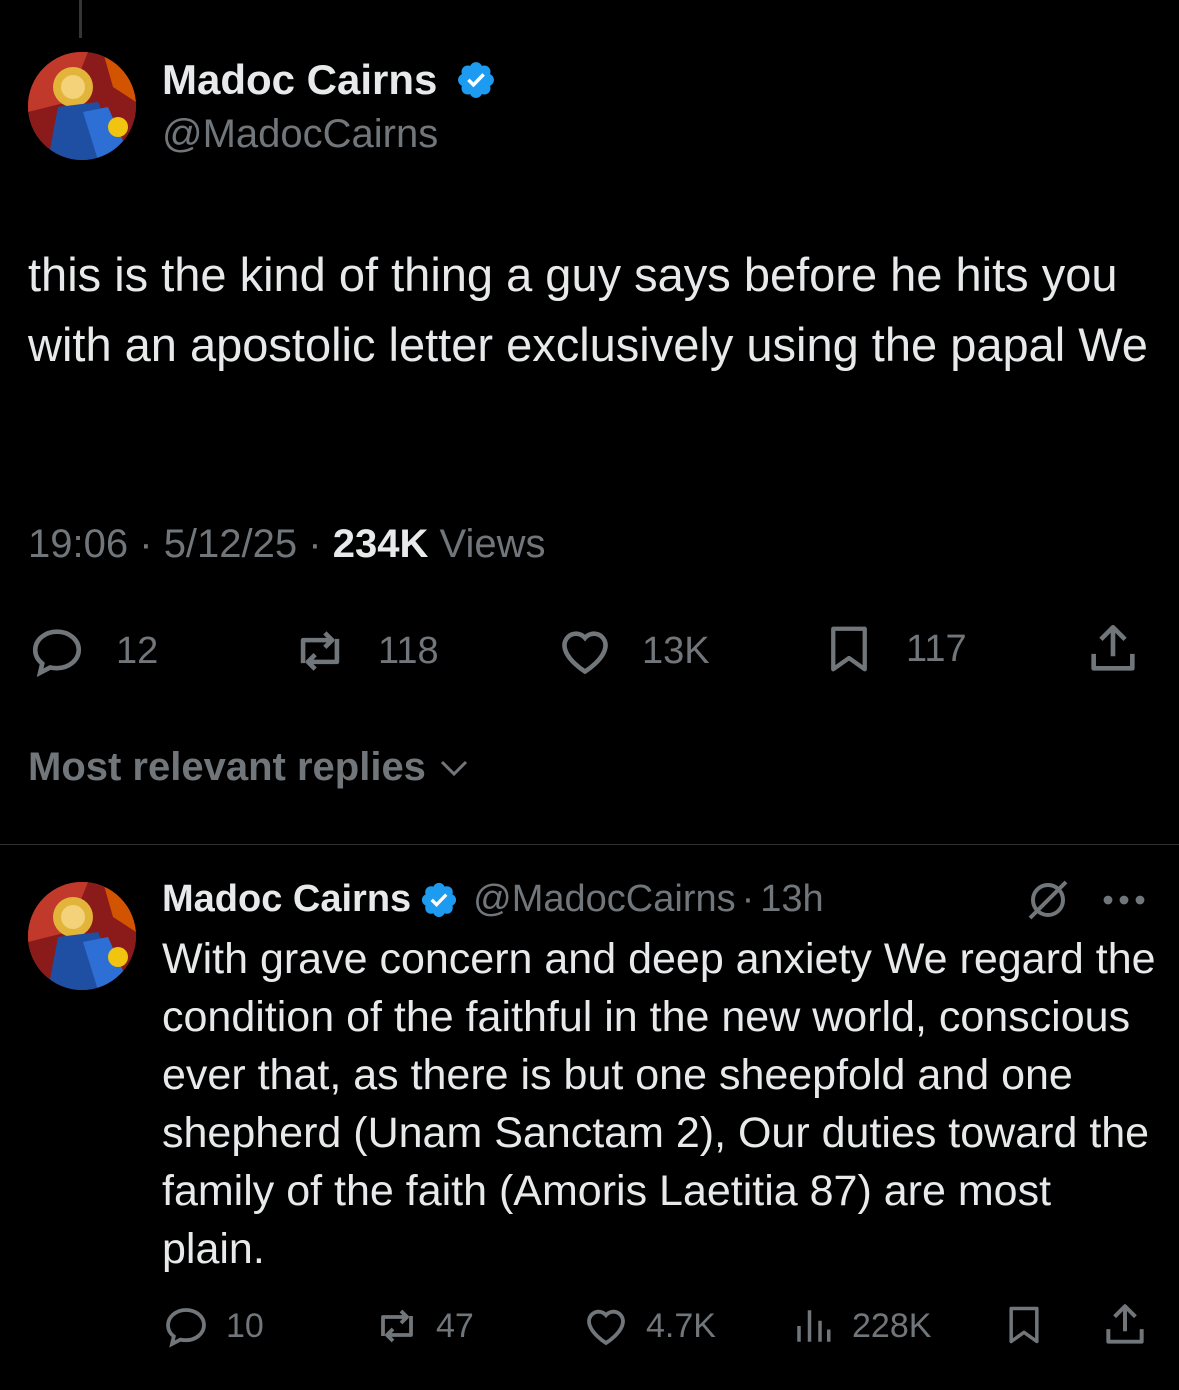 The height and width of the screenshot is (1390, 1179). What do you see at coordinates (245, 1325) in the screenshot?
I see `reply-reply-count: 10` at bounding box center [245, 1325].